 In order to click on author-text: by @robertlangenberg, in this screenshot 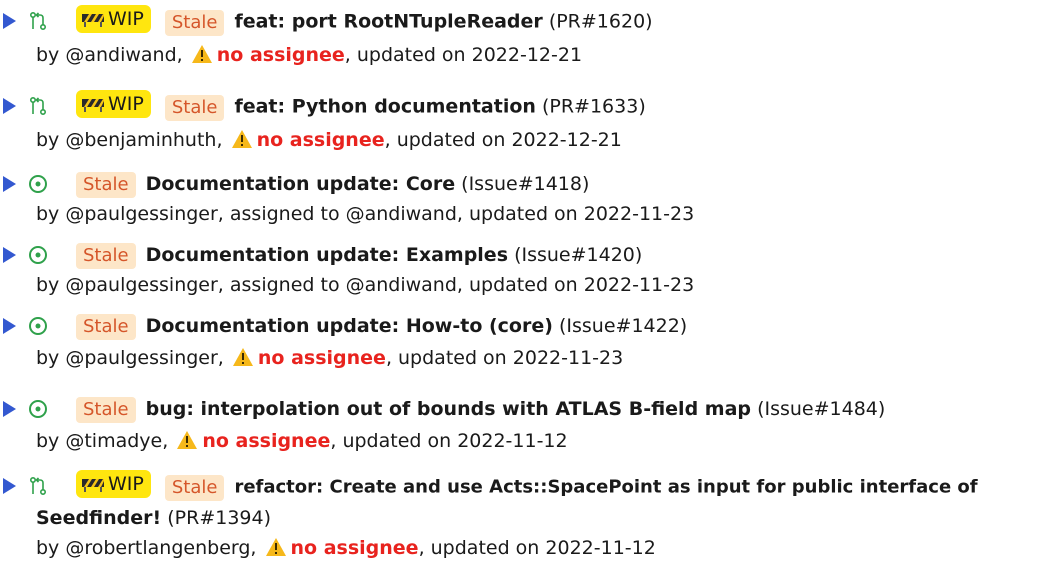, I will do `click(146, 548)`.